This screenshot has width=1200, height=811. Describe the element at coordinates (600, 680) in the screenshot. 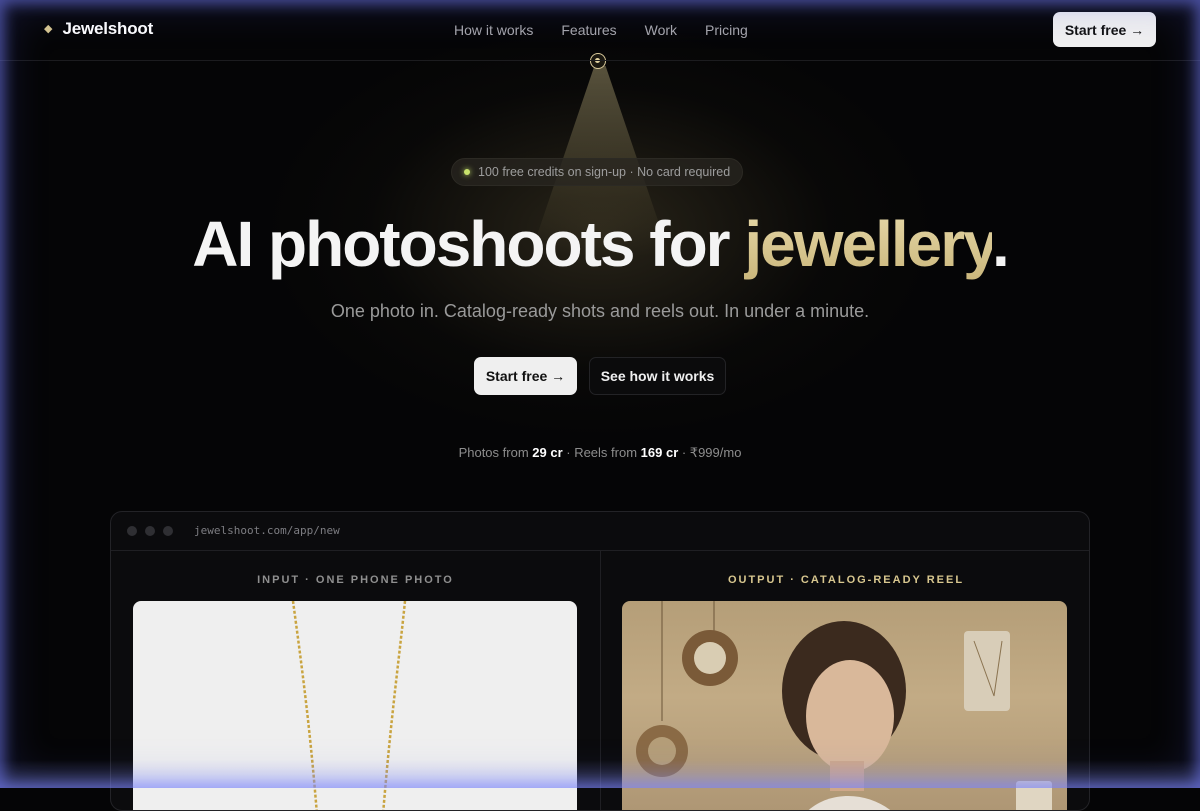

I see `panel-divider` at that location.